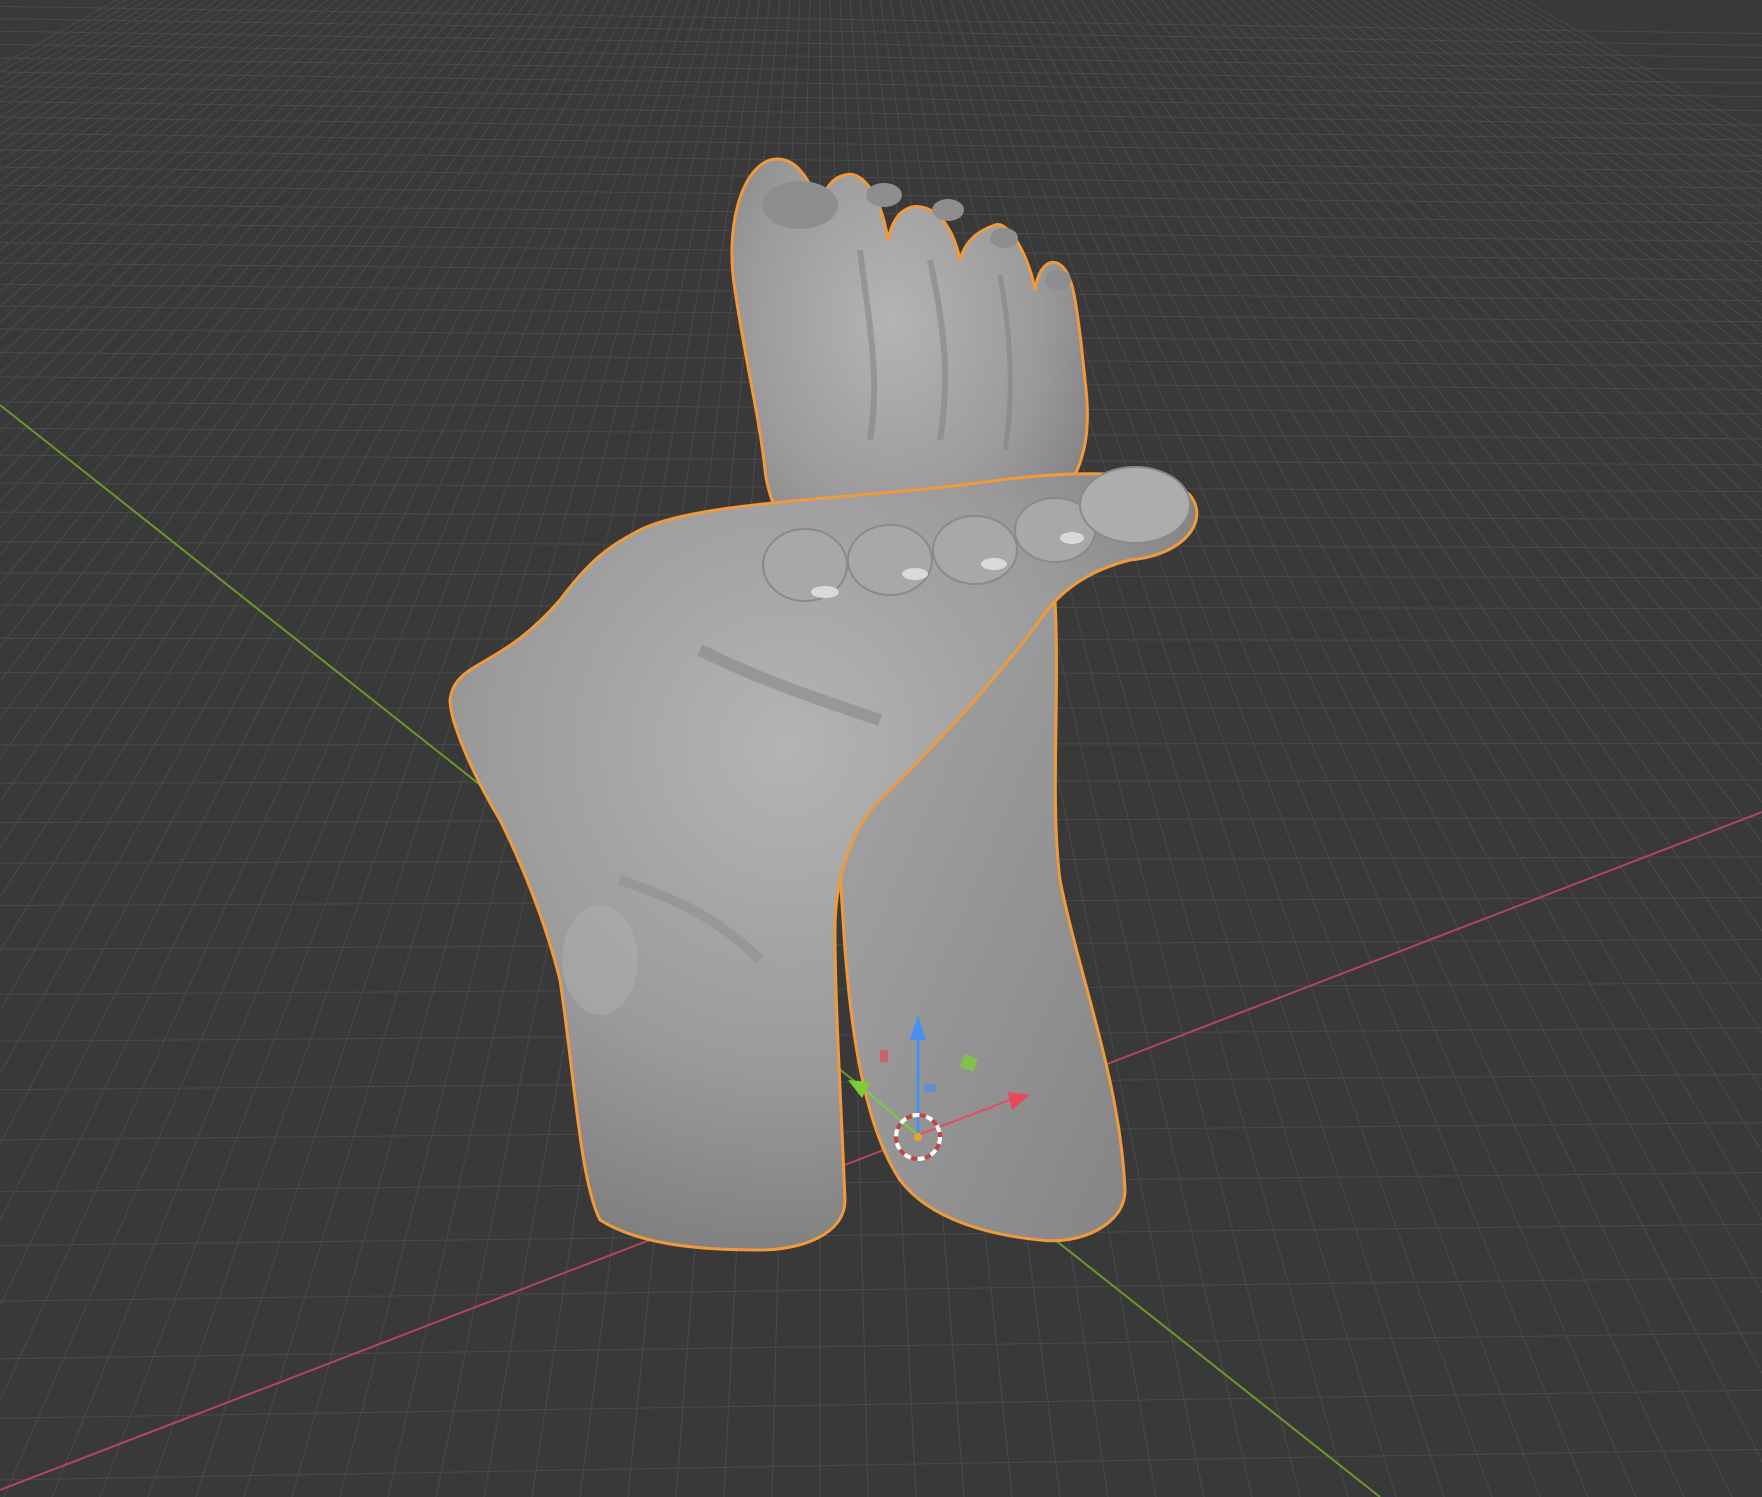 This screenshot has width=1762, height=1497. What do you see at coordinates (930, 1088) in the screenshot?
I see `xy-plane-handle-icon` at bounding box center [930, 1088].